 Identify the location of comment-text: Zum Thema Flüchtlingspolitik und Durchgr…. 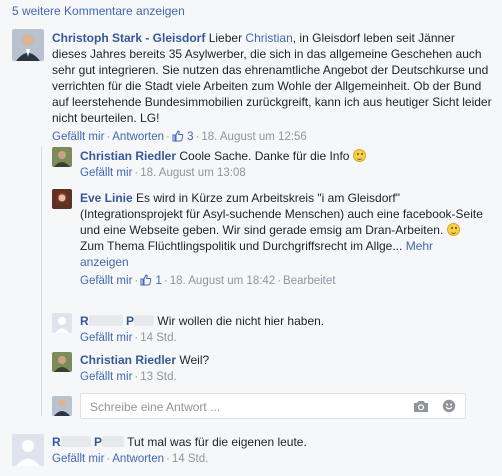
(241, 246).